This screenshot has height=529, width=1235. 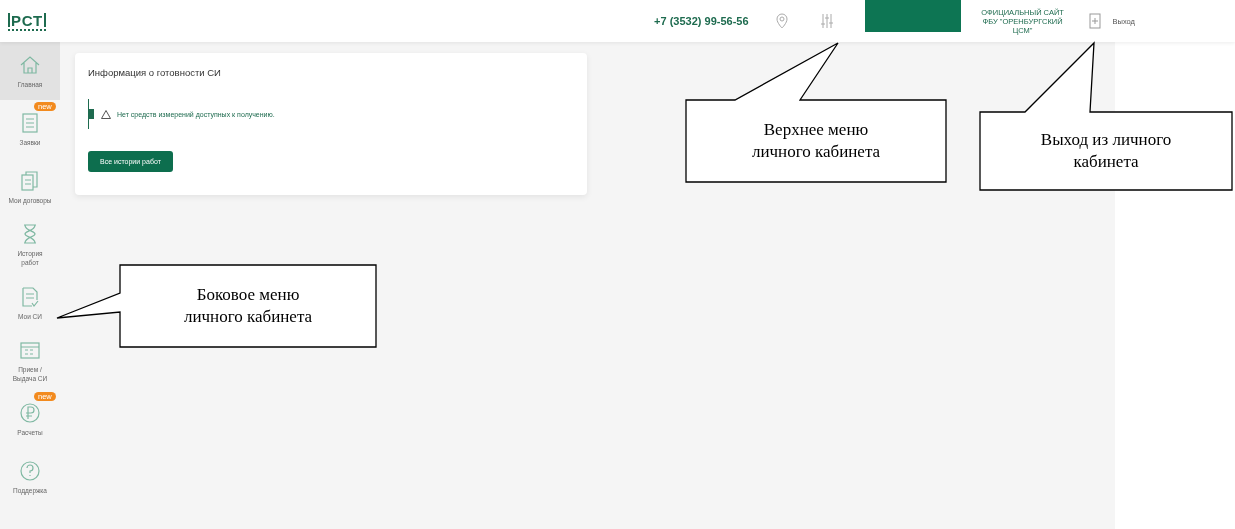 What do you see at coordinates (30, 296) in the screenshot?
I see `document-check-icon` at bounding box center [30, 296].